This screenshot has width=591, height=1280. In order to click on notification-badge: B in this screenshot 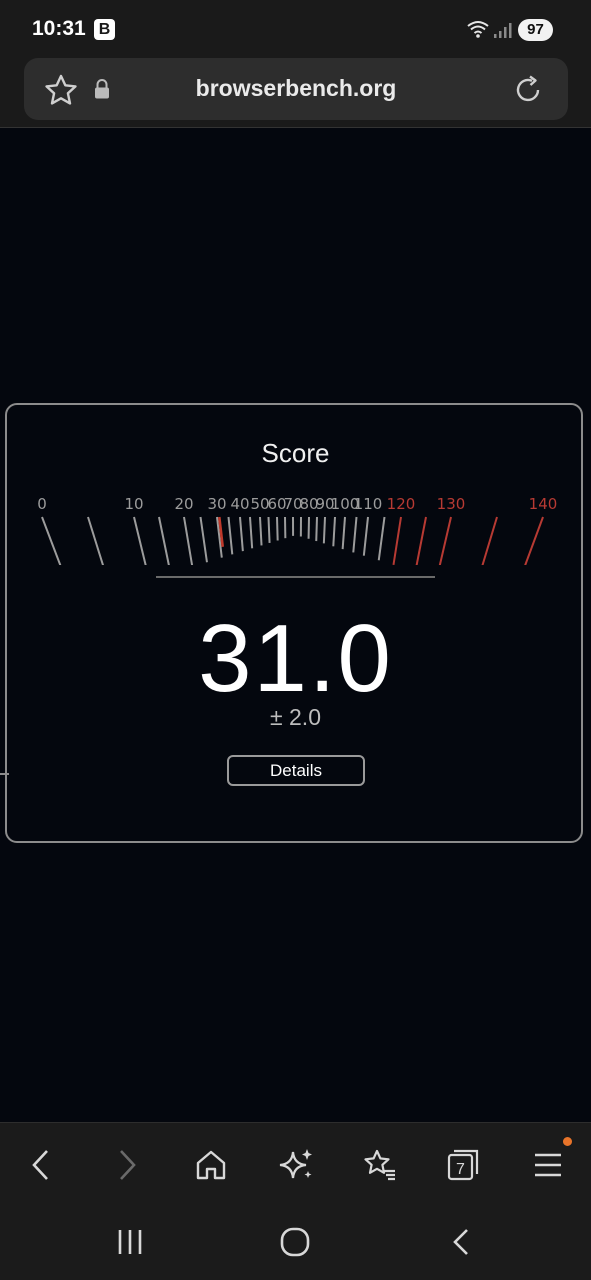, I will do `click(104, 29)`.